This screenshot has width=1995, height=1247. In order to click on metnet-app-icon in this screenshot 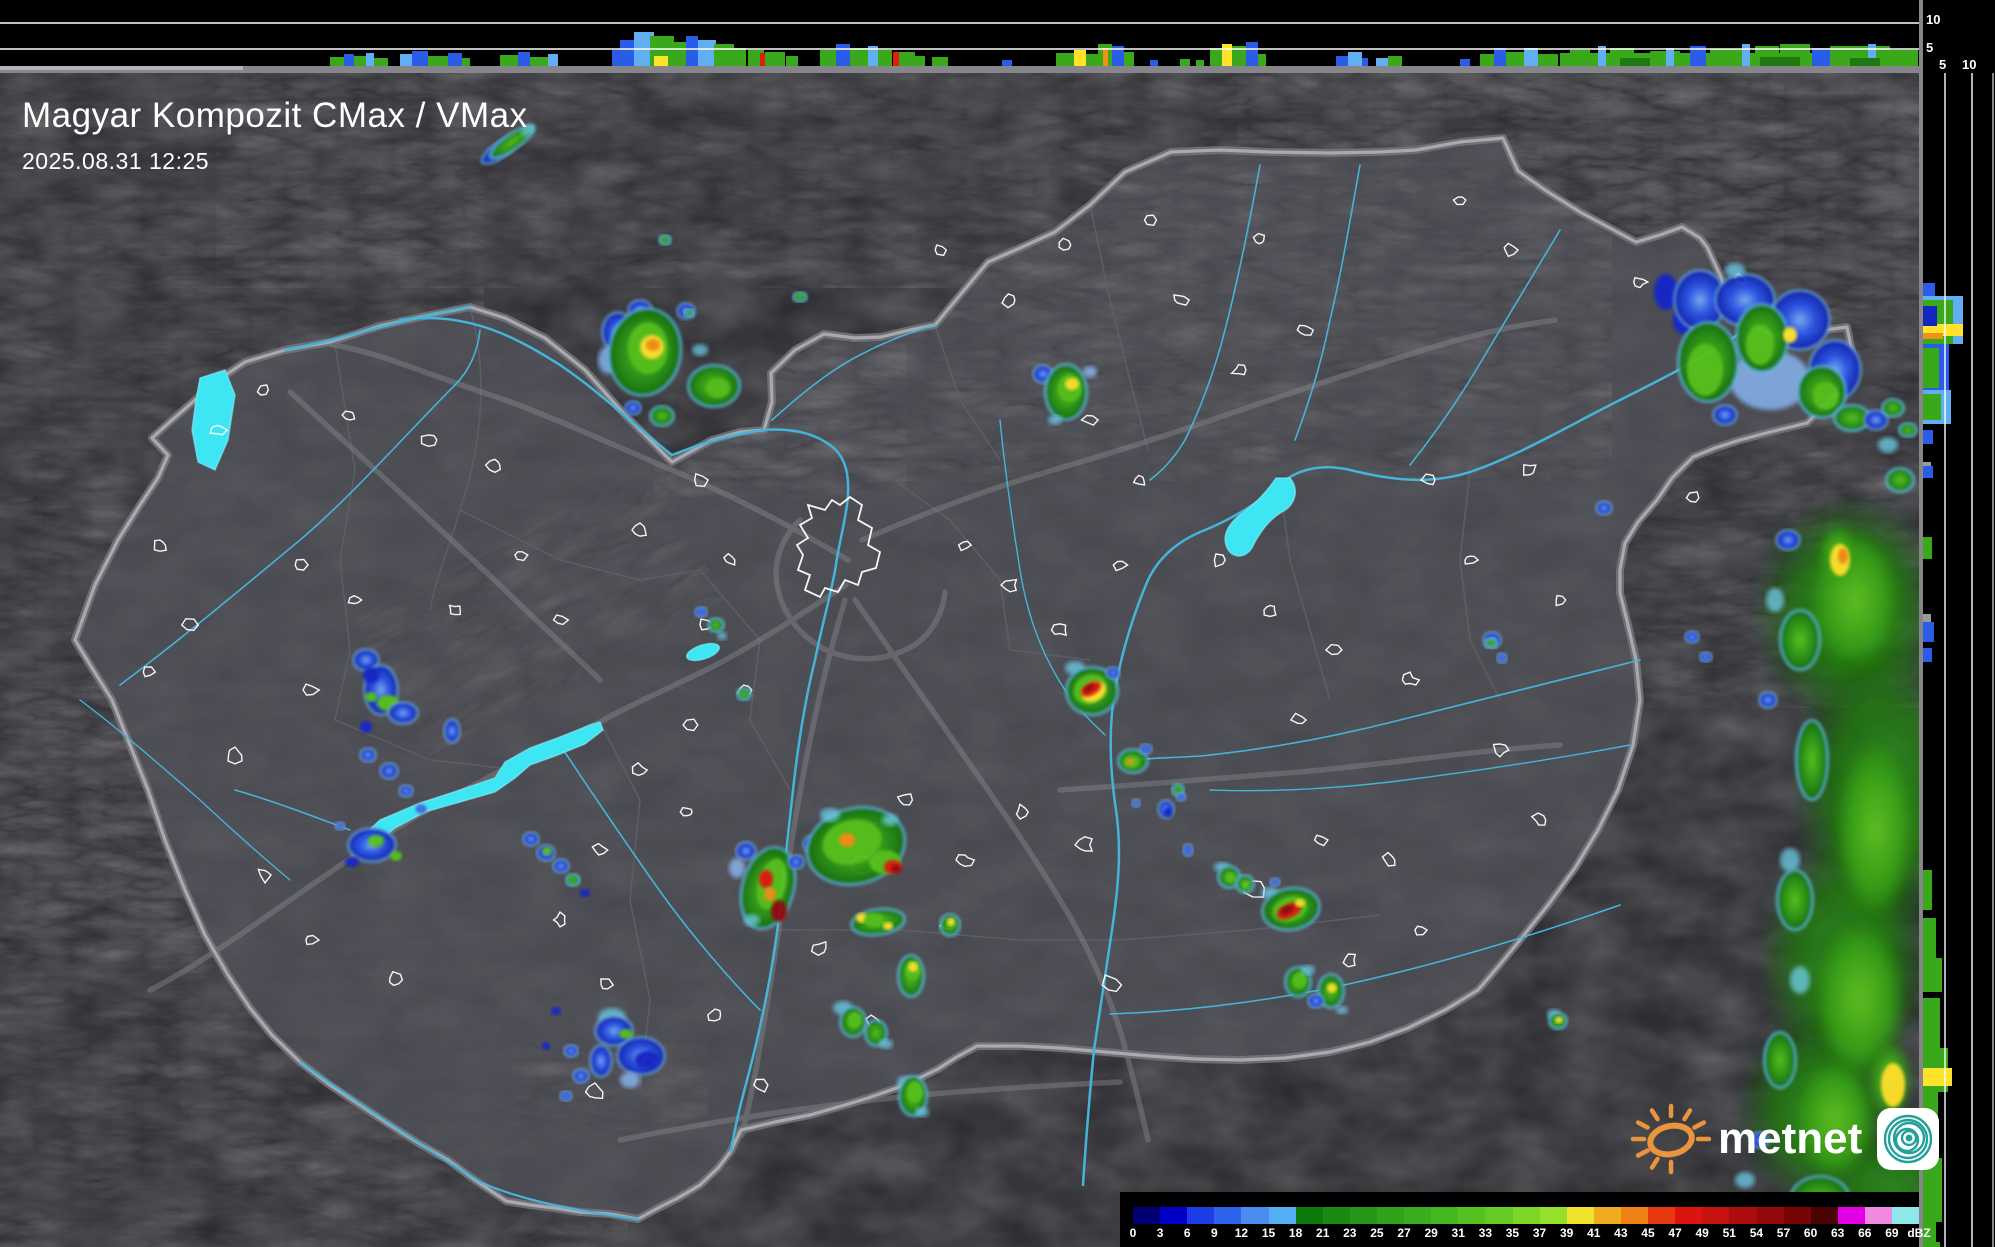, I will do `click(1908, 1139)`.